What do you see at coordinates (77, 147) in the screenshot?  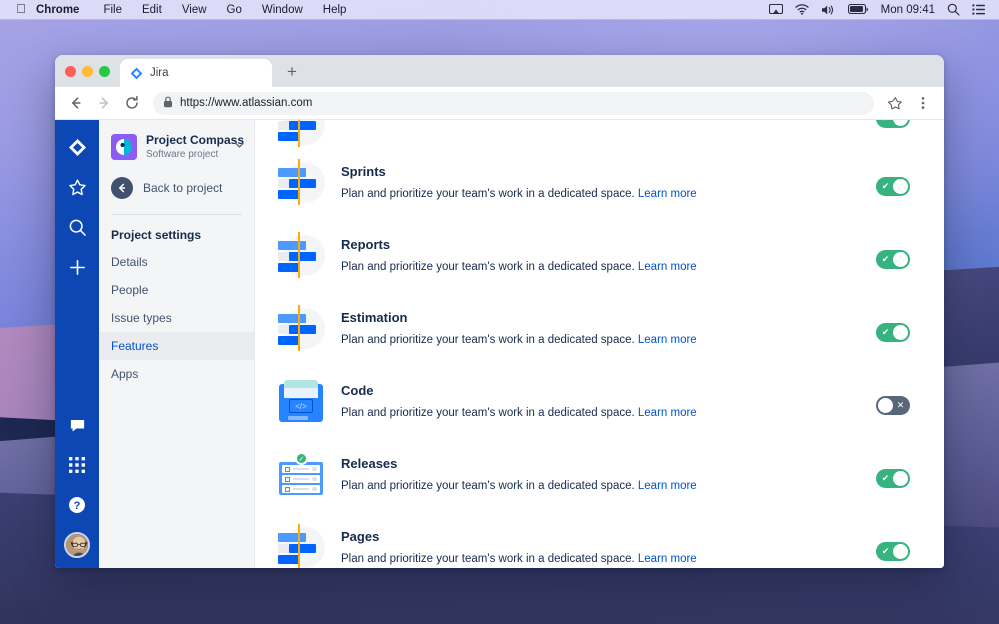 I see `jira-home-icon` at bounding box center [77, 147].